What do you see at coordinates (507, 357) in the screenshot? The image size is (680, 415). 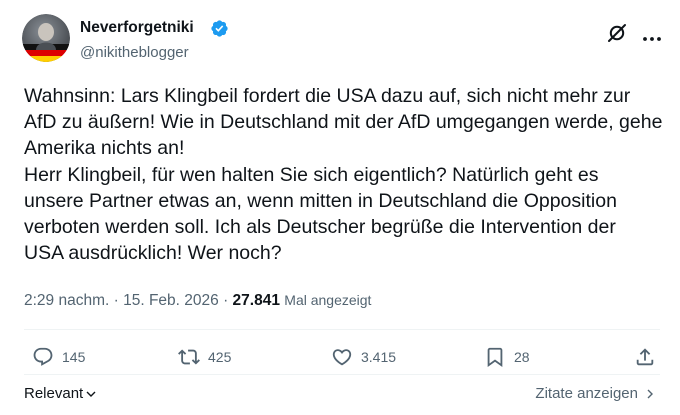 I see `bookmark-button: 28` at bounding box center [507, 357].